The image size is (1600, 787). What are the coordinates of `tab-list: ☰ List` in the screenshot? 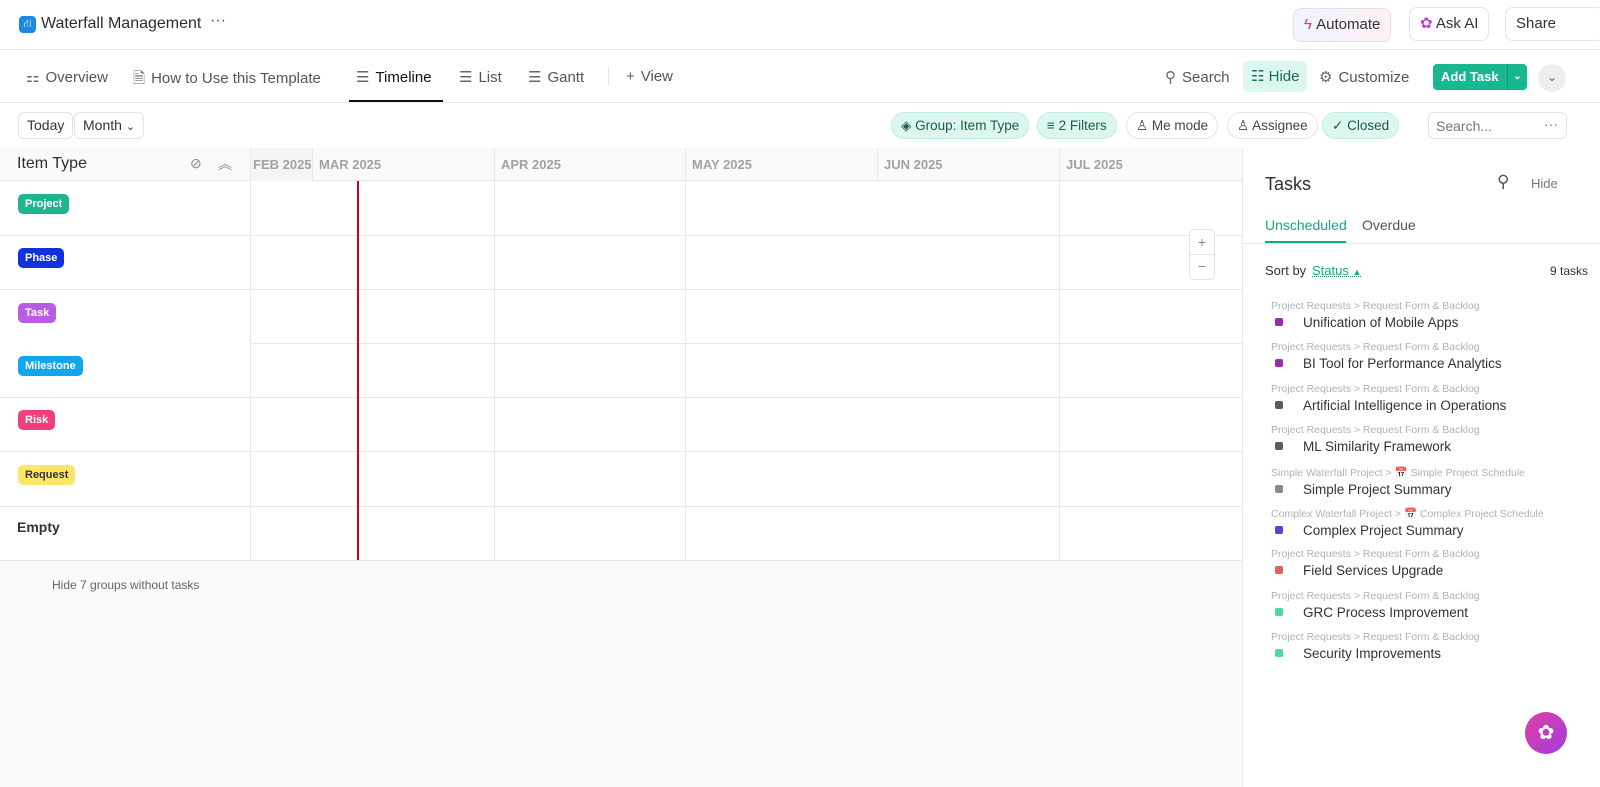 It's located at (480, 77).